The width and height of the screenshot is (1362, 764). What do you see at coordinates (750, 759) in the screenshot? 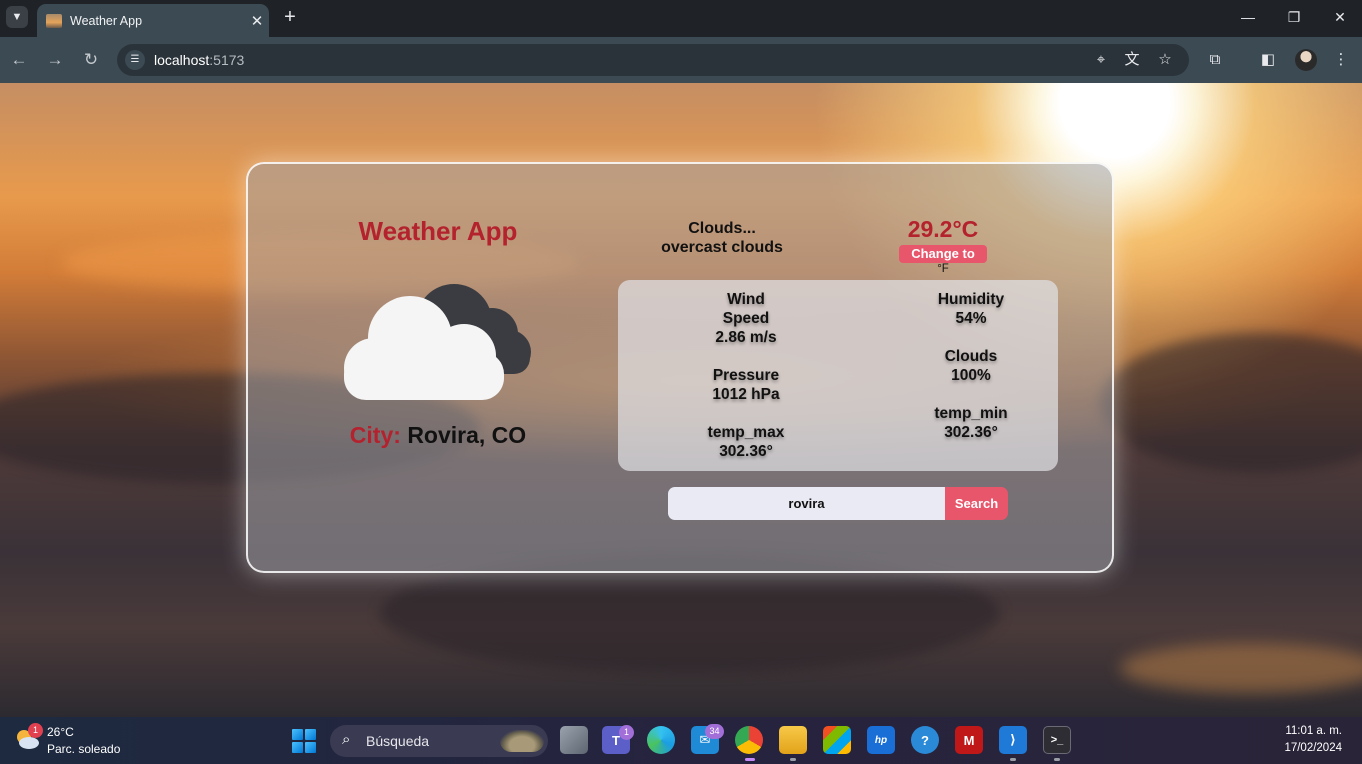
I see `chrome-active-indicator` at bounding box center [750, 759].